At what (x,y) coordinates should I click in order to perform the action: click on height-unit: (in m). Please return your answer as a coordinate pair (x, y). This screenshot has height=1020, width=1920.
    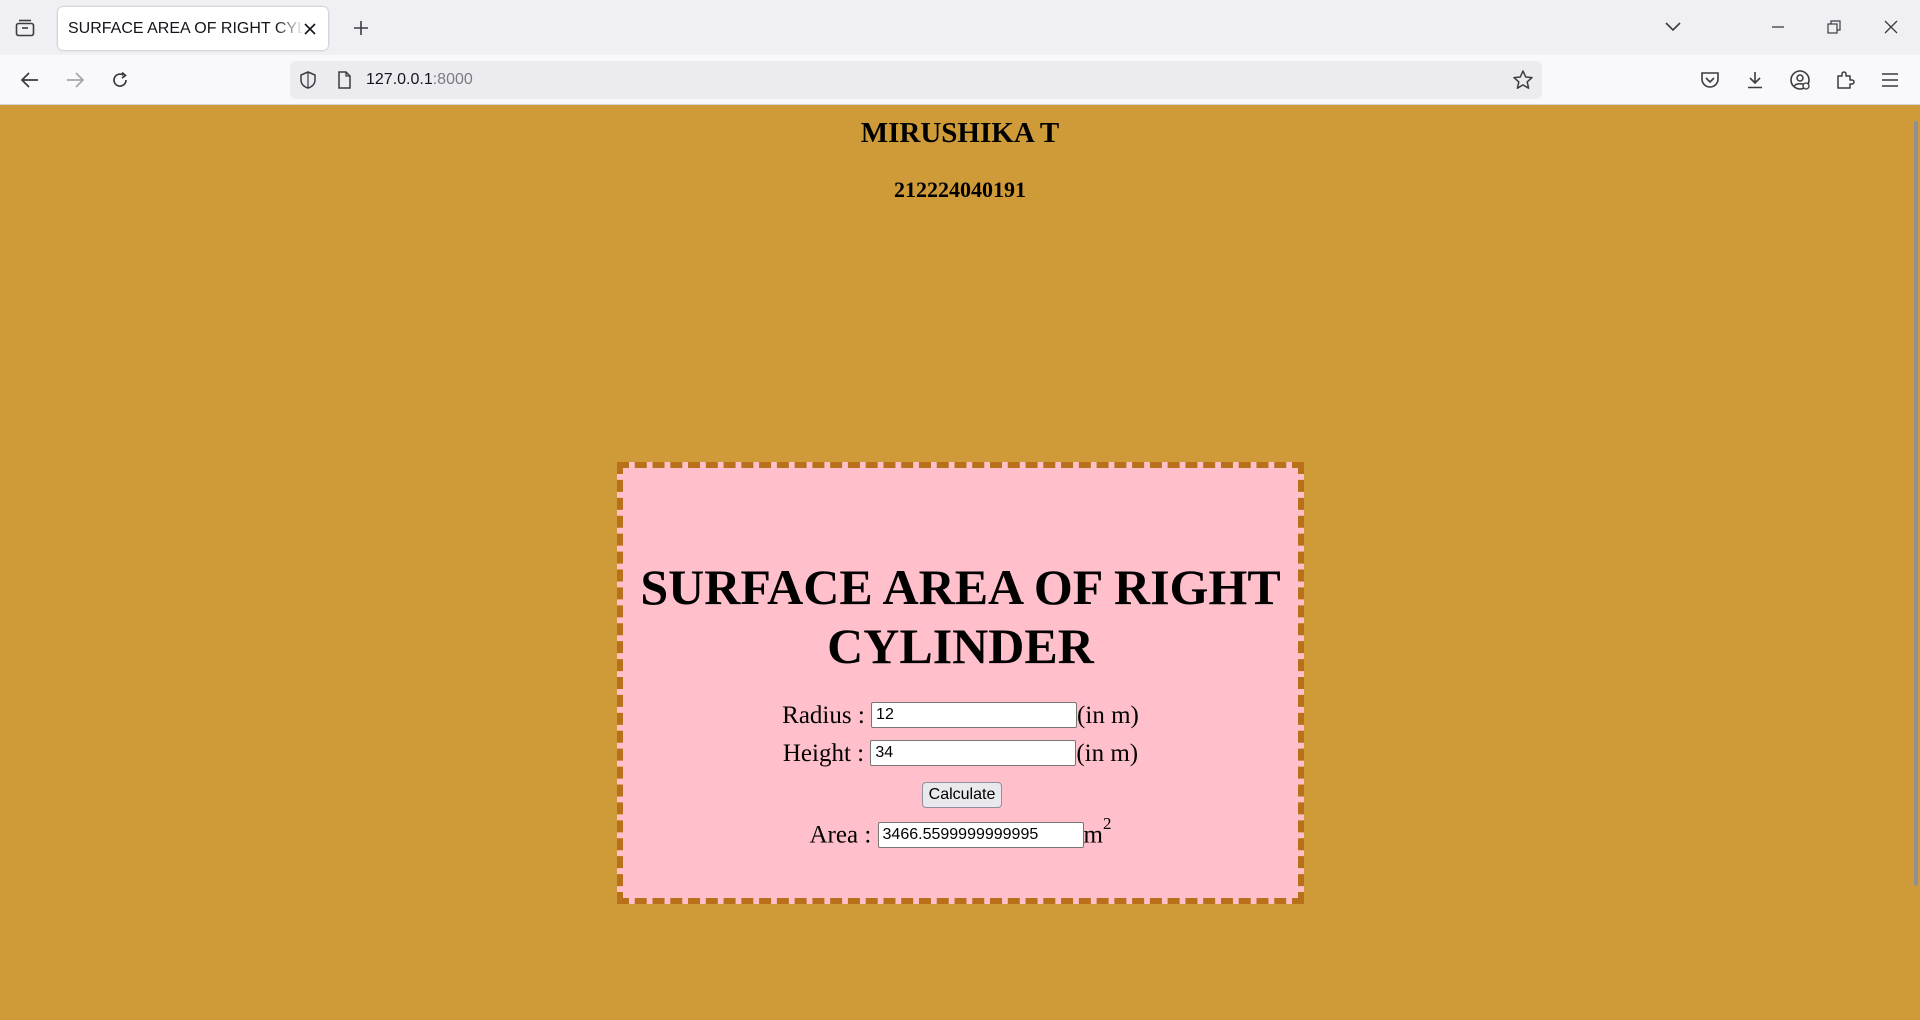
    Looking at the image, I should click on (1107, 753).